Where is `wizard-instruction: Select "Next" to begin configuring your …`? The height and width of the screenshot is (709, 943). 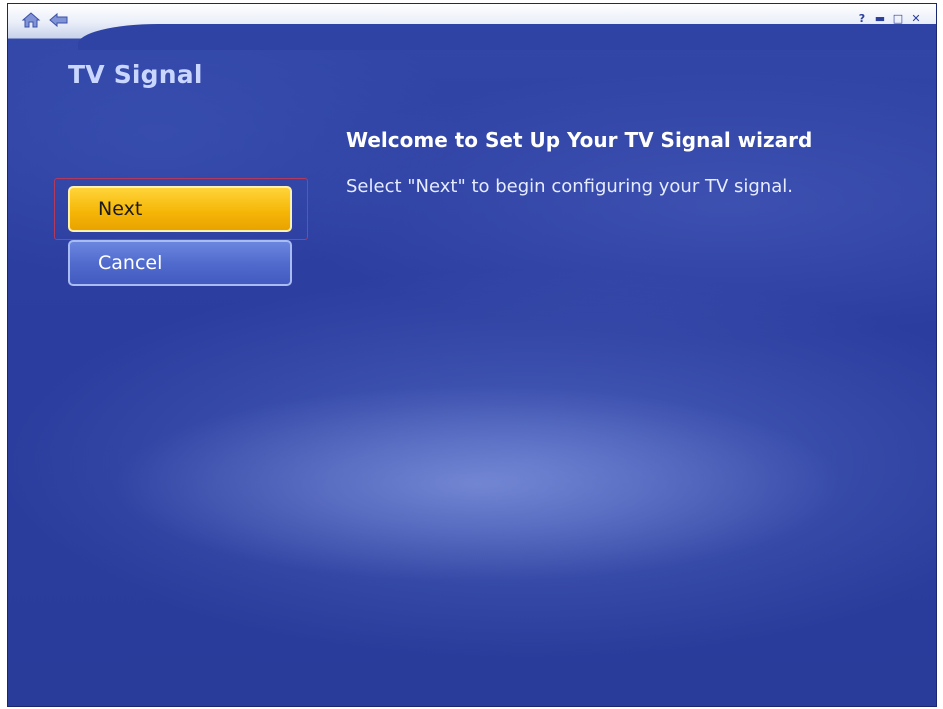
wizard-instruction: Select "Next" to begin configuring your … is located at coordinates (569, 186).